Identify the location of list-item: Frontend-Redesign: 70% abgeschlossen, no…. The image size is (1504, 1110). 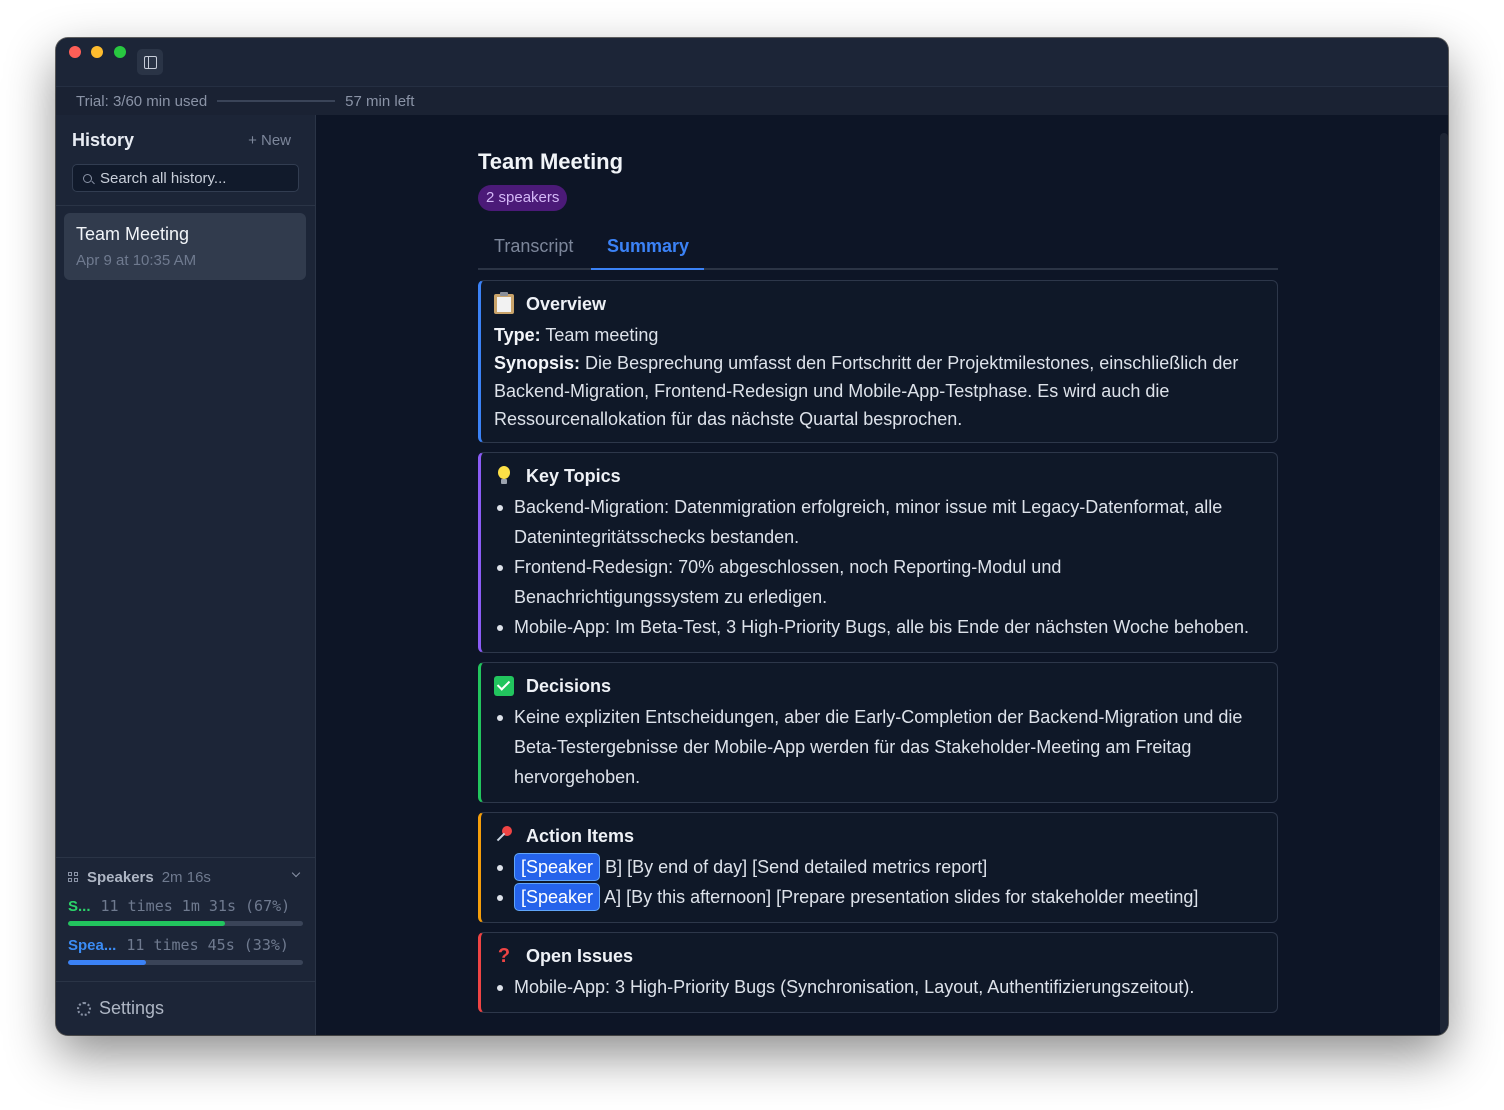
(880, 582).